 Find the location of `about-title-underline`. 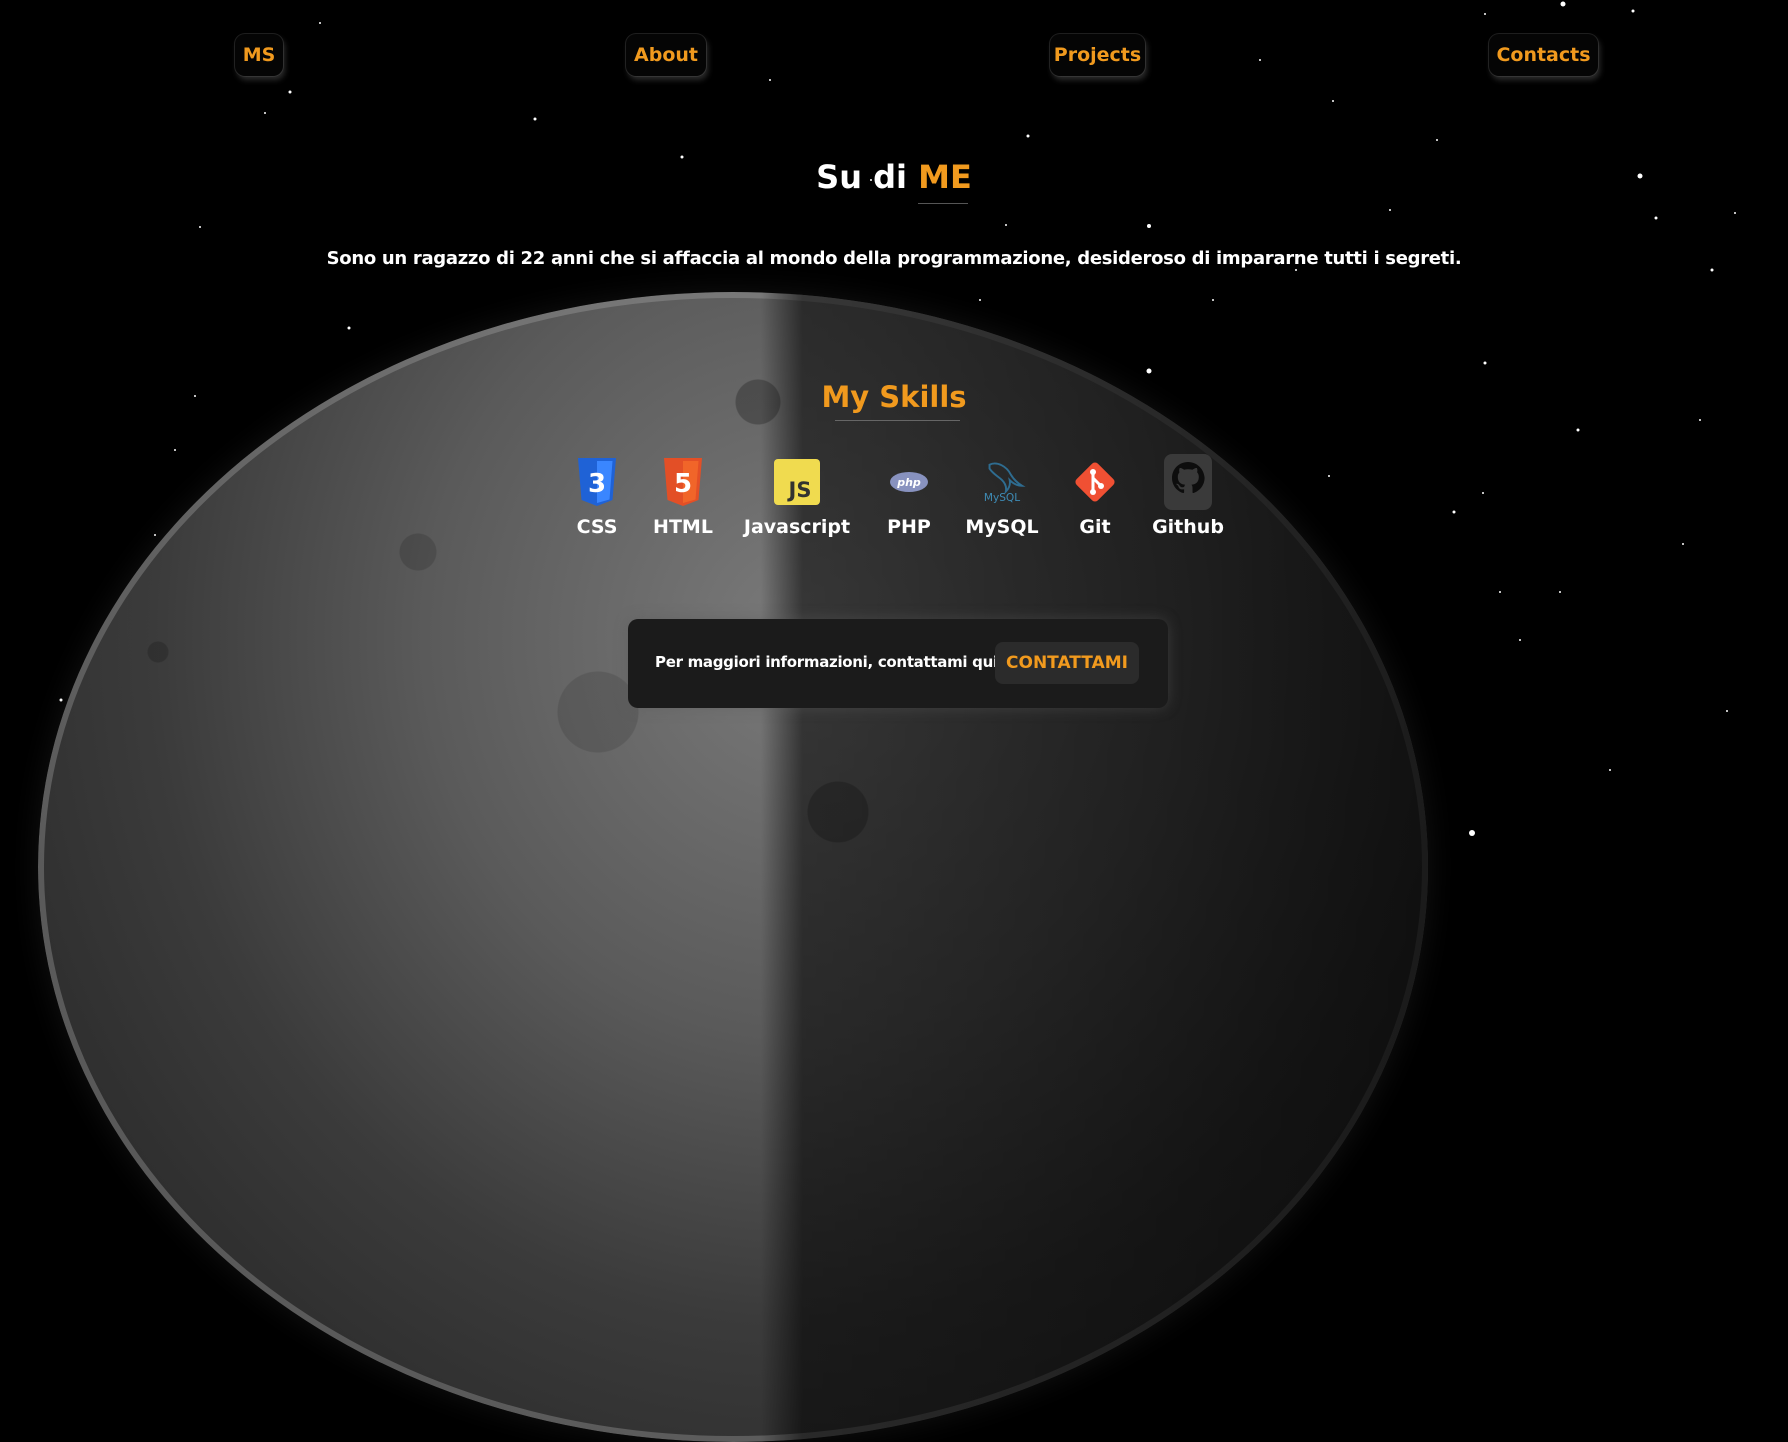

about-title-underline is located at coordinates (943, 203).